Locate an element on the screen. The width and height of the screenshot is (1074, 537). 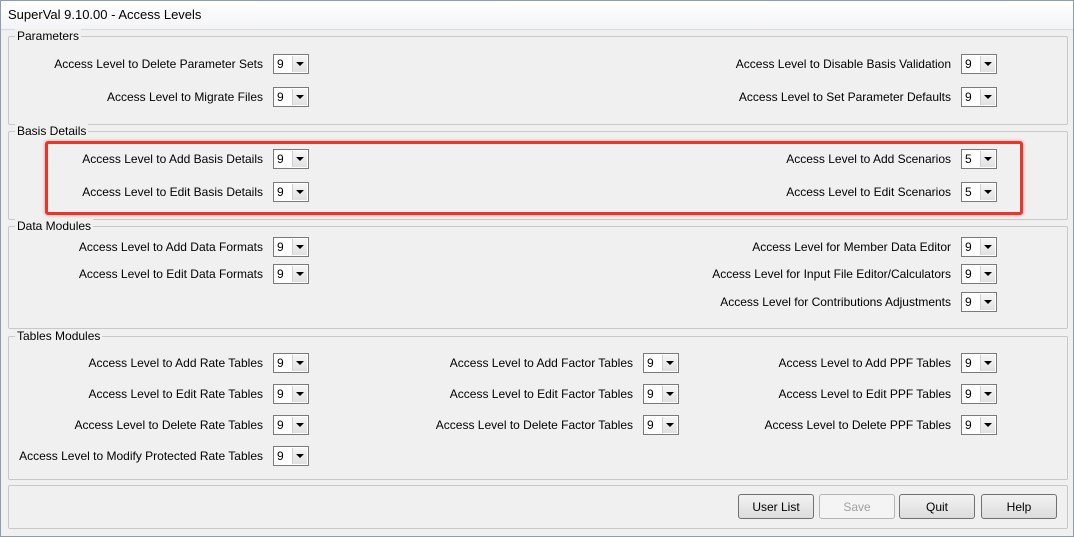
disable-basis-validation-label: Access Level to Disable Basis Validation is located at coordinates (843, 64).